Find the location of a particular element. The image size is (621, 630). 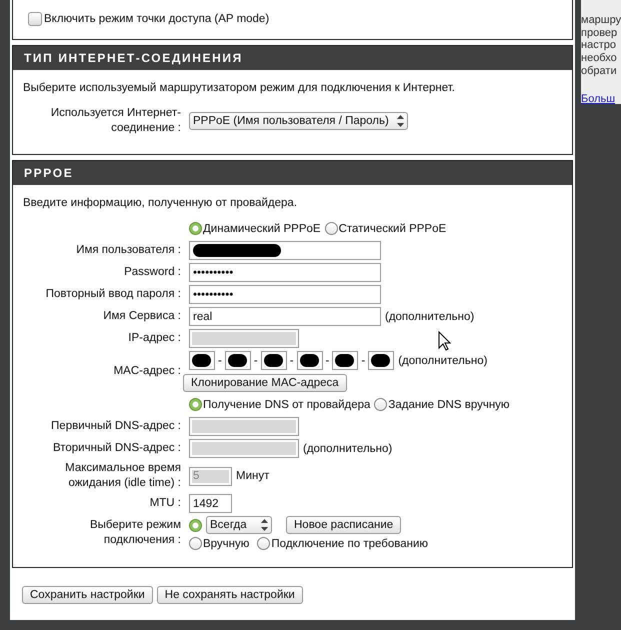

more-link: Больш is located at coordinates (601, 98).